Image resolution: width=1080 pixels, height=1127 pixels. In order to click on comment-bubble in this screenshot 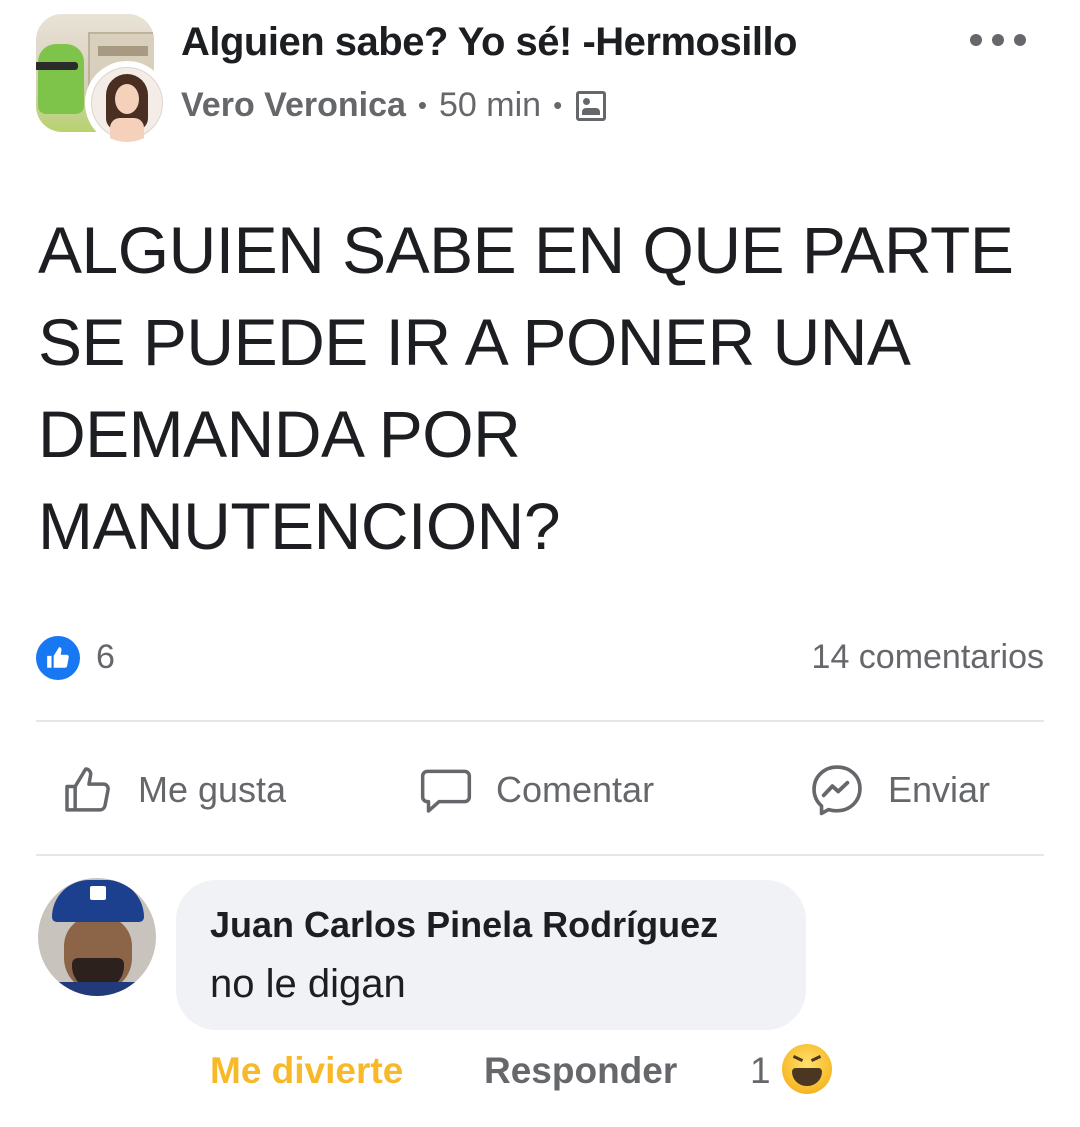, I will do `click(491, 955)`.